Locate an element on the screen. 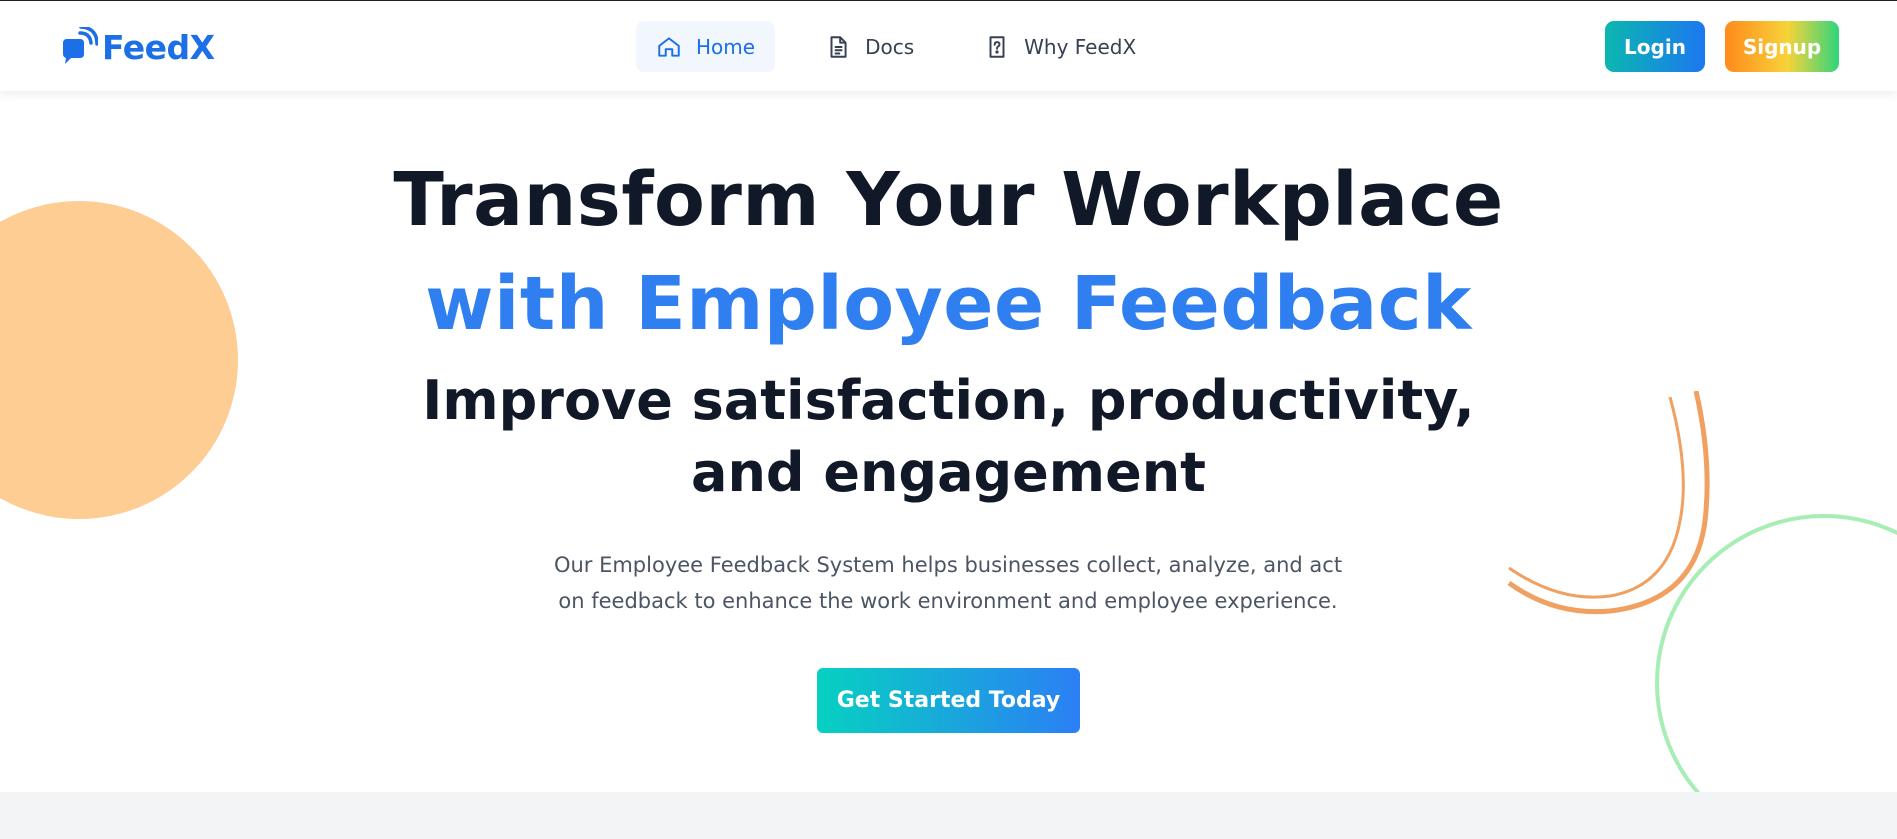 The image size is (1897, 839). next-section-background is located at coordinates (948, 815).